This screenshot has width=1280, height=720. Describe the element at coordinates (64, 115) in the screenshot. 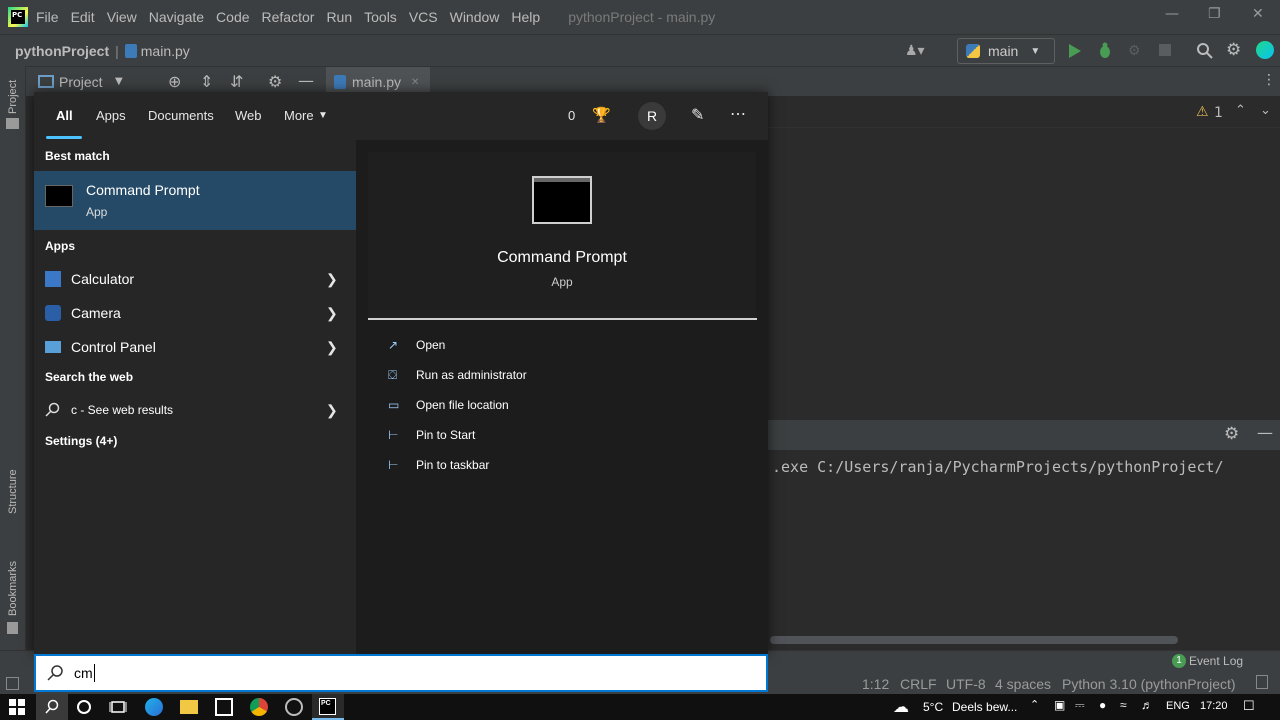

I see `tab-all: All` at that location.